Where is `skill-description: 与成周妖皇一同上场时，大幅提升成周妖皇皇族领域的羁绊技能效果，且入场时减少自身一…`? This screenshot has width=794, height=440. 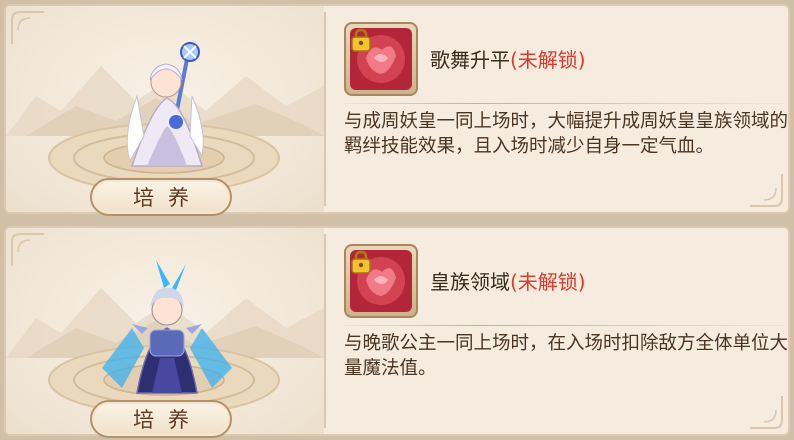
skill-description: 与成周妖皇一同上场时，大幅提升成周妖皇皇族领域的羁绊技能效果，且入场时减少自身一… is located at coordinates (566, 134).